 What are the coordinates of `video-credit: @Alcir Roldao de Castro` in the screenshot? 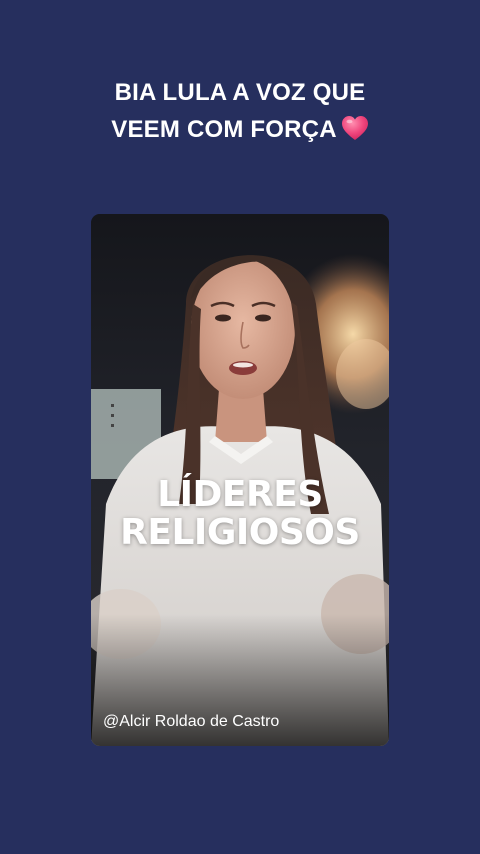 It's located at (191, 722).